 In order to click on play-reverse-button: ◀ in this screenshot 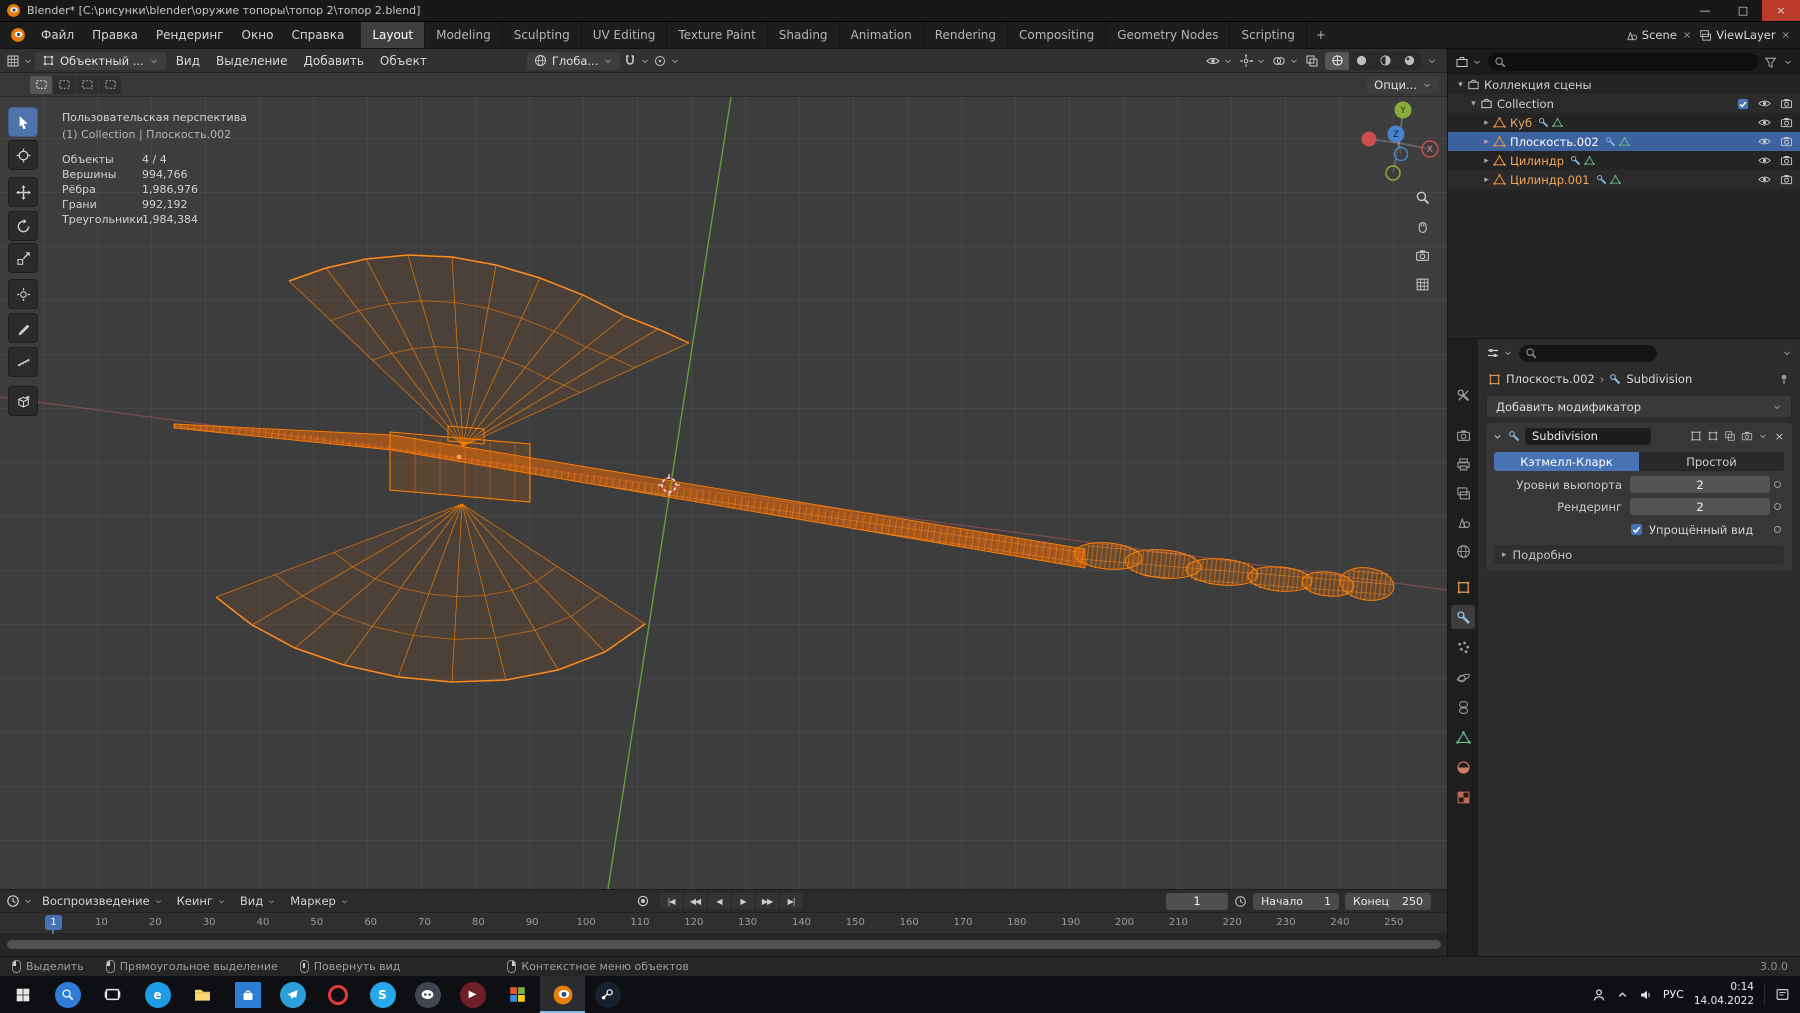, I will do `click(719, 901)`.